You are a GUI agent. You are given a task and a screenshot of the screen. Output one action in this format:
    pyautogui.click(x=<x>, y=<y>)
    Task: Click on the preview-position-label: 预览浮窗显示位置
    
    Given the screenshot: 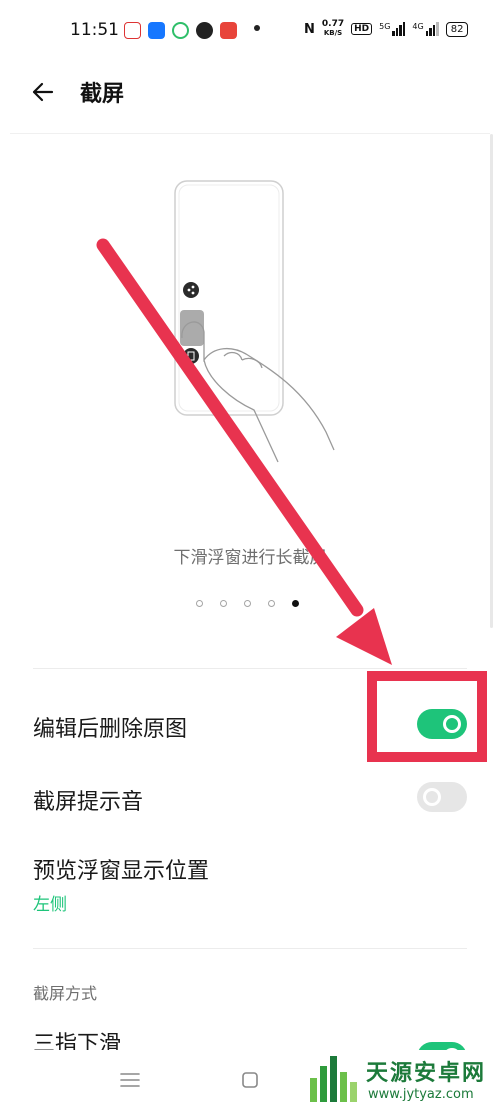 What is the action you would take?
    pyautogui.click(x=121, y=869)
    